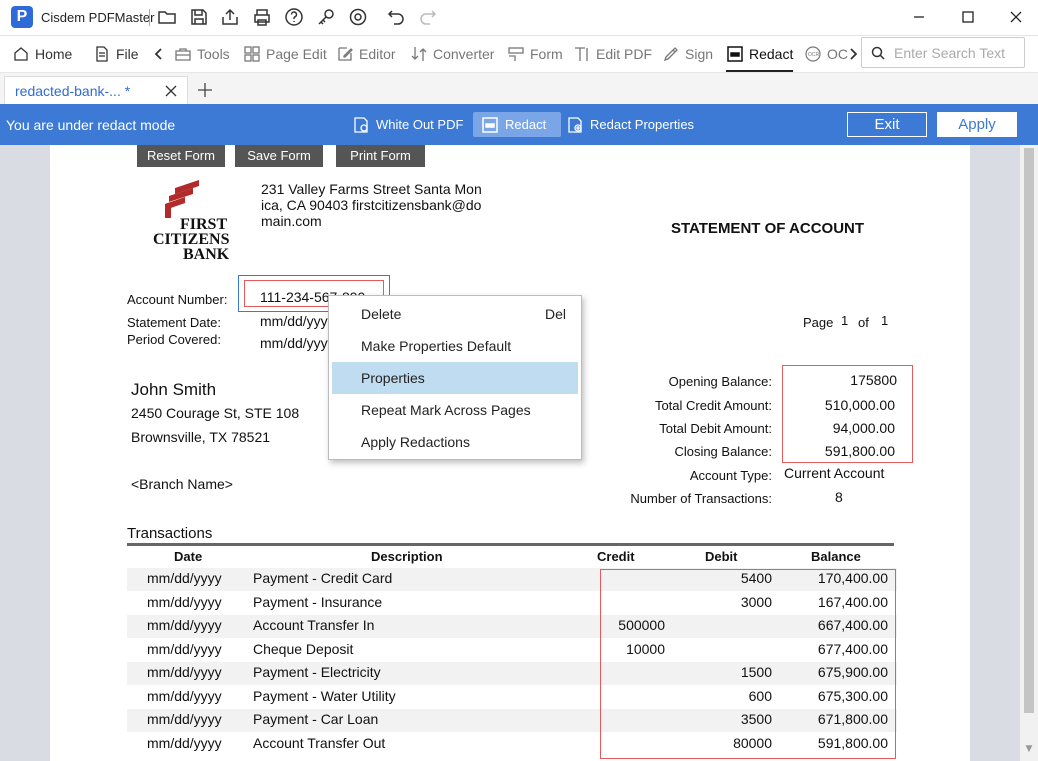 This screenshot has width=1038, height=761. I want to click on bank-logo-icon, so click(182, 199).